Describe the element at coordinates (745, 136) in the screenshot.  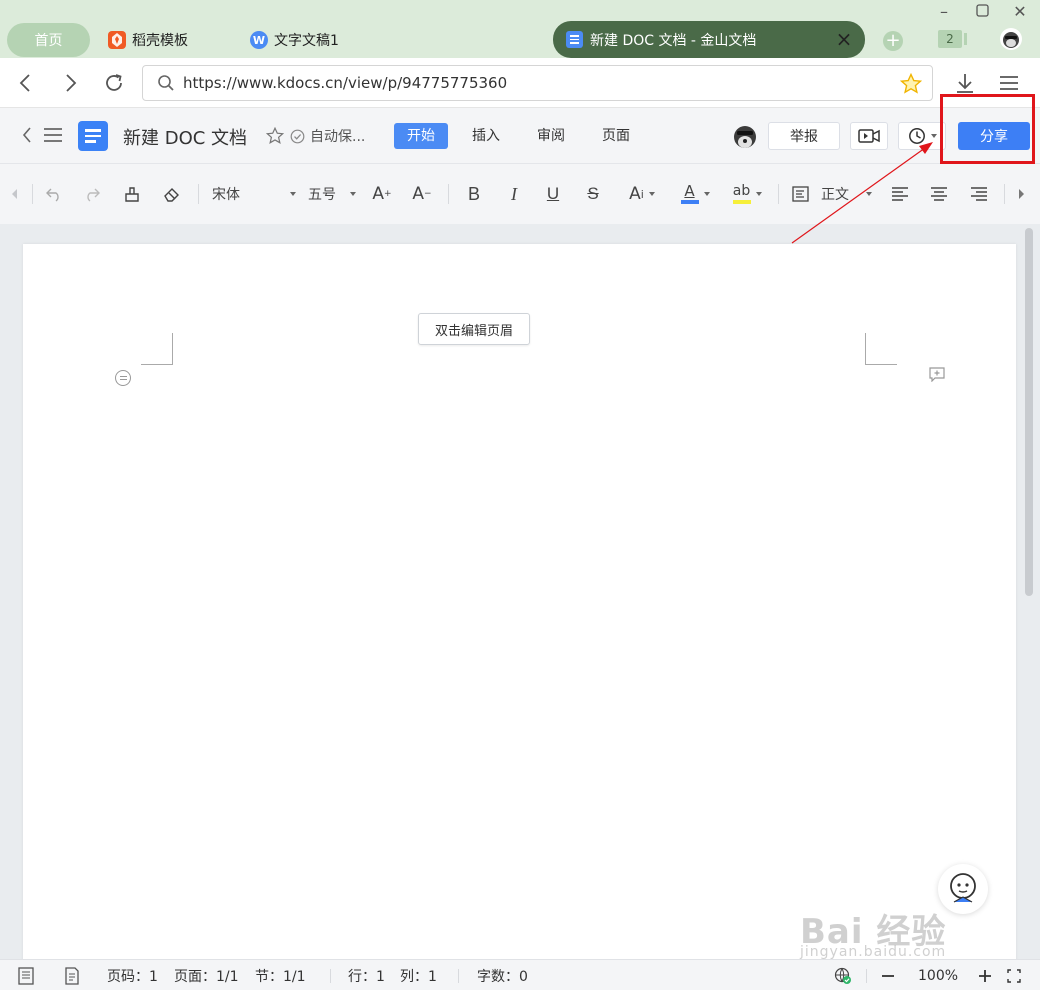
I see `user-avatar` at that location.